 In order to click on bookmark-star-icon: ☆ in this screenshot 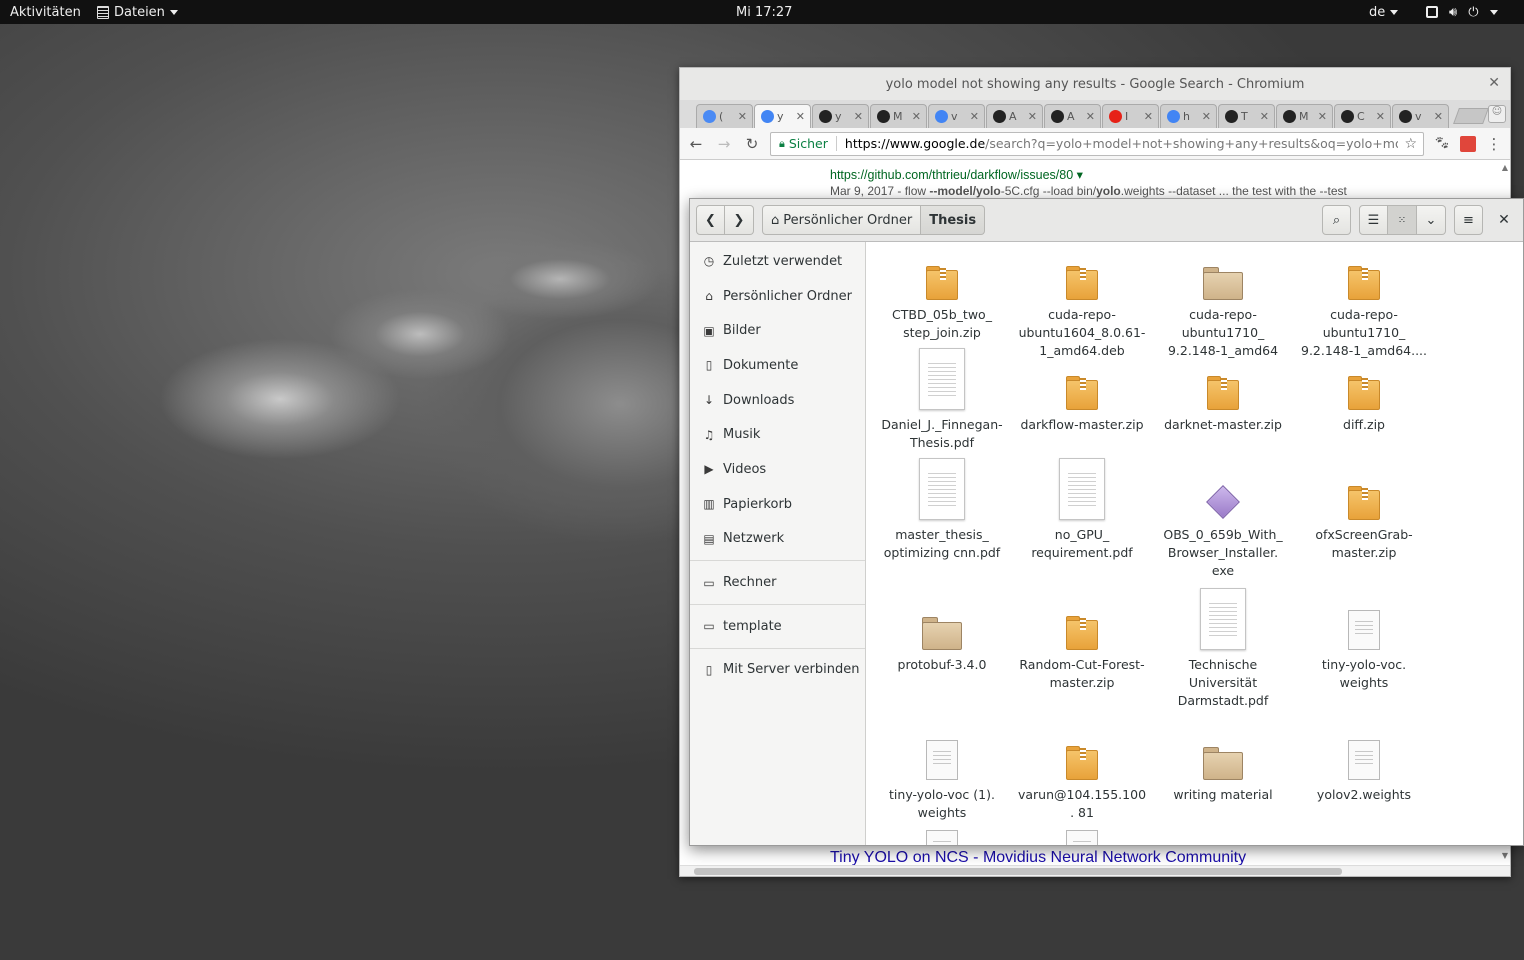, I will do `click(1410, 144)`.